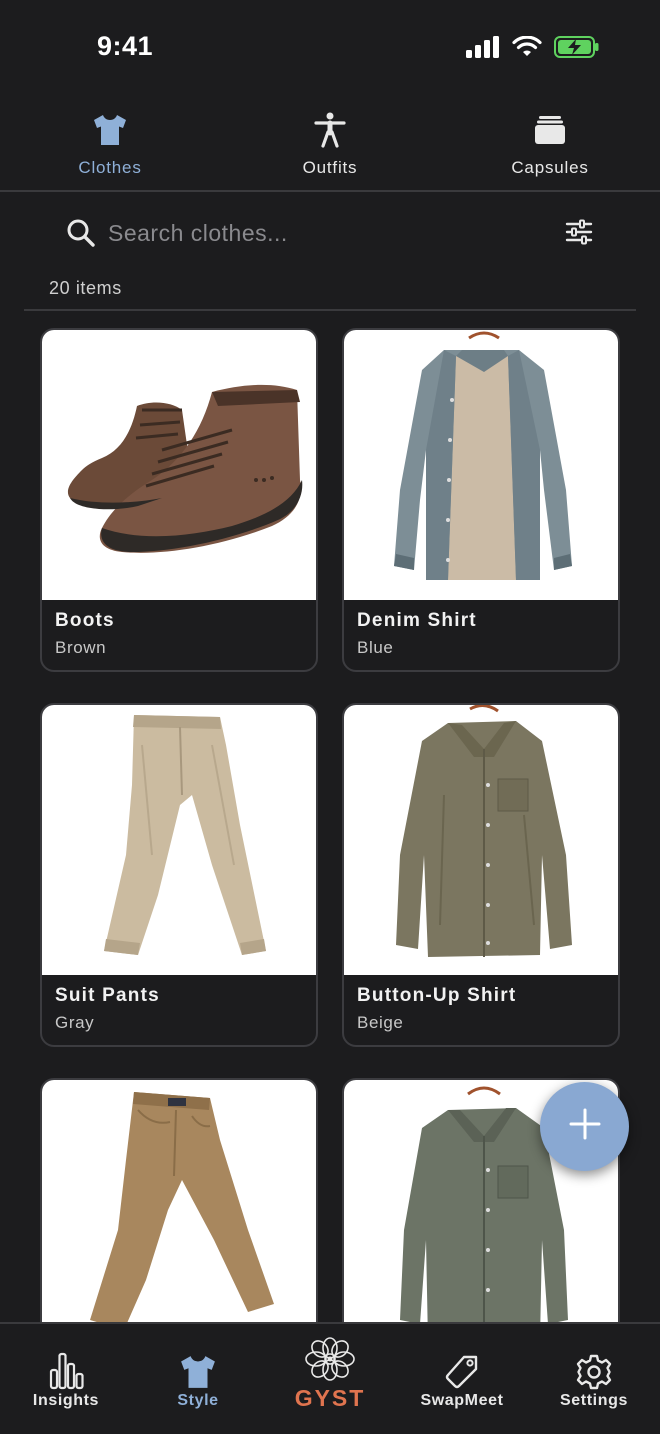 This screenshot has width=660, height=1434. I want to click on plus-icon, so click(585, 1126).